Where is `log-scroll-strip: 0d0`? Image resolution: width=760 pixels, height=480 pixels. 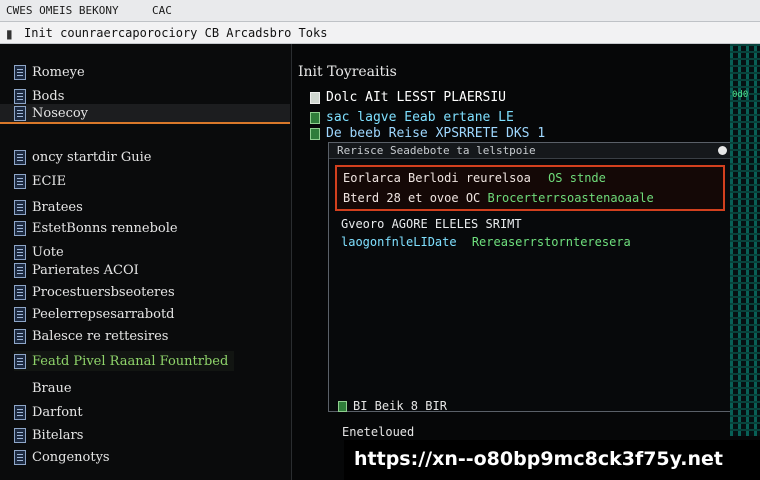 log-scroll-strip: 0d0 is located at coordinates (745, 240).